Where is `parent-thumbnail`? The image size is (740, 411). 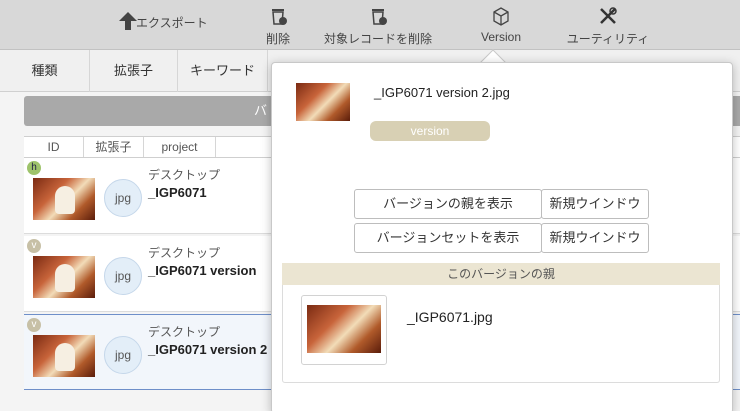
parent-thumbnail is located at coordinates (344, 329).